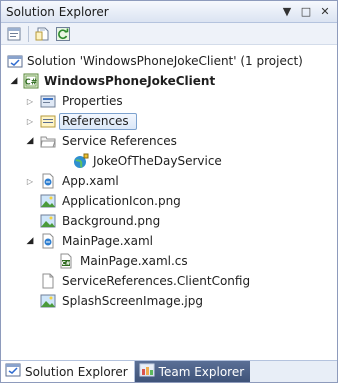 The width and height of the screenshot is (338, 383). What do you see at coordinates (157, 161) in the screenshot?
I see `joke-service-label: JokeOfTheDayService` at bounding box center [157, 161].